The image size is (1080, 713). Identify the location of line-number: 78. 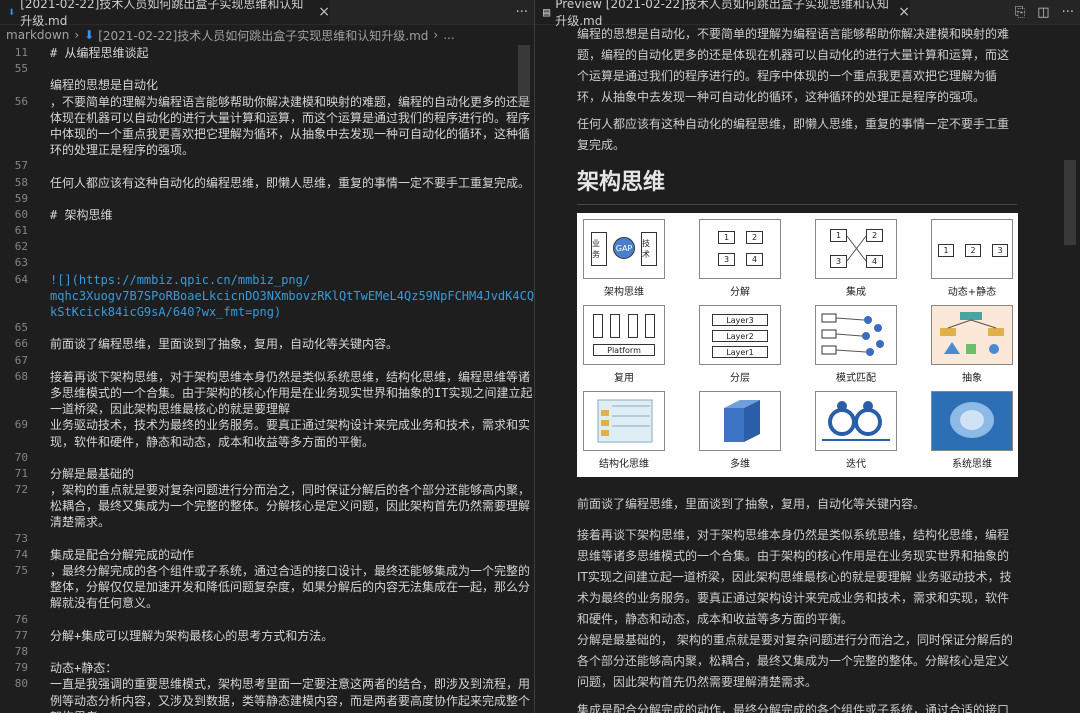
(21, 651).